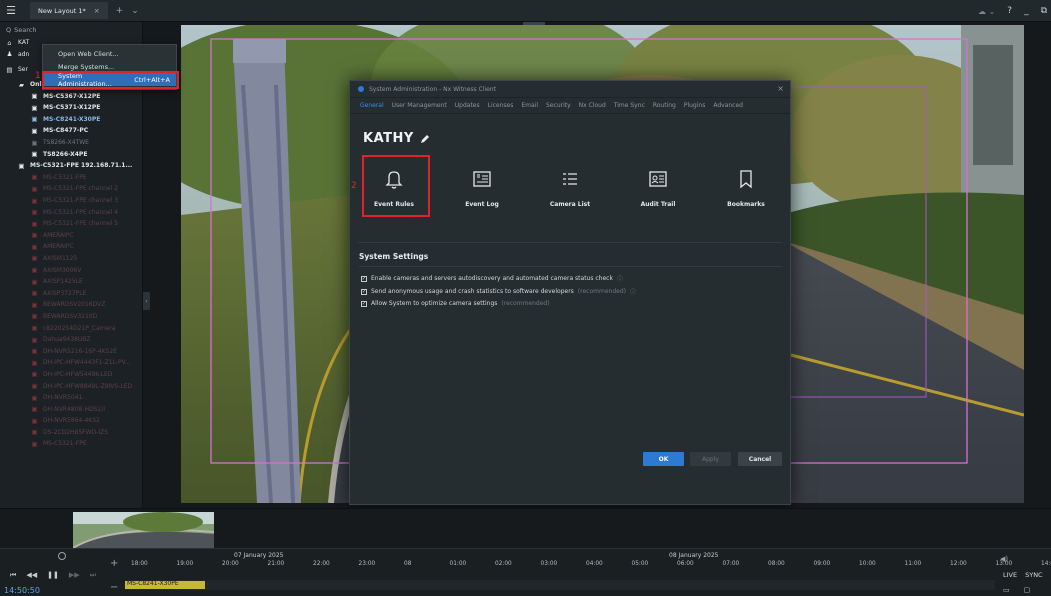 The height and width of the screenshot is (596, 1051). I want to click on sync-button: SYNC, so click(1034, 575).